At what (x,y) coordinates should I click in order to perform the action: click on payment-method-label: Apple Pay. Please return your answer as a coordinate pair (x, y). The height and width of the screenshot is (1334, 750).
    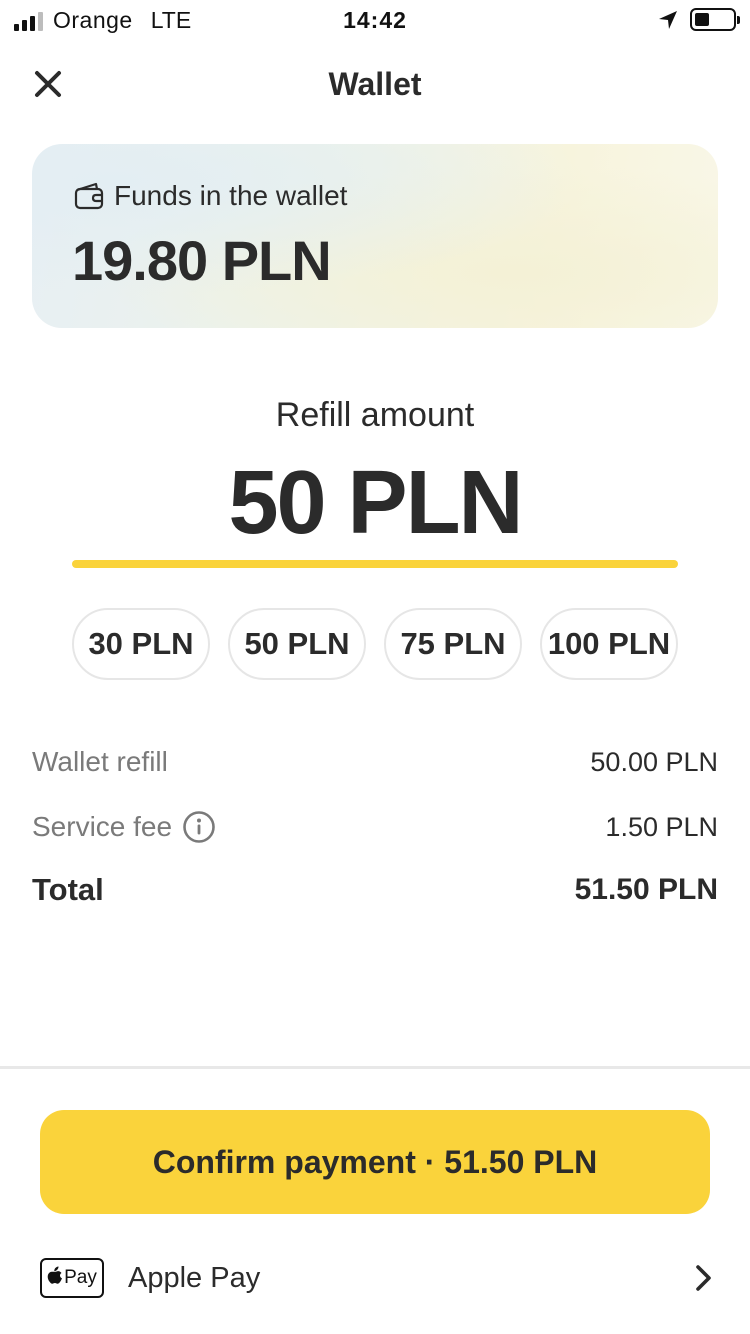
    Looking at the image, I should click on (194, 1277).